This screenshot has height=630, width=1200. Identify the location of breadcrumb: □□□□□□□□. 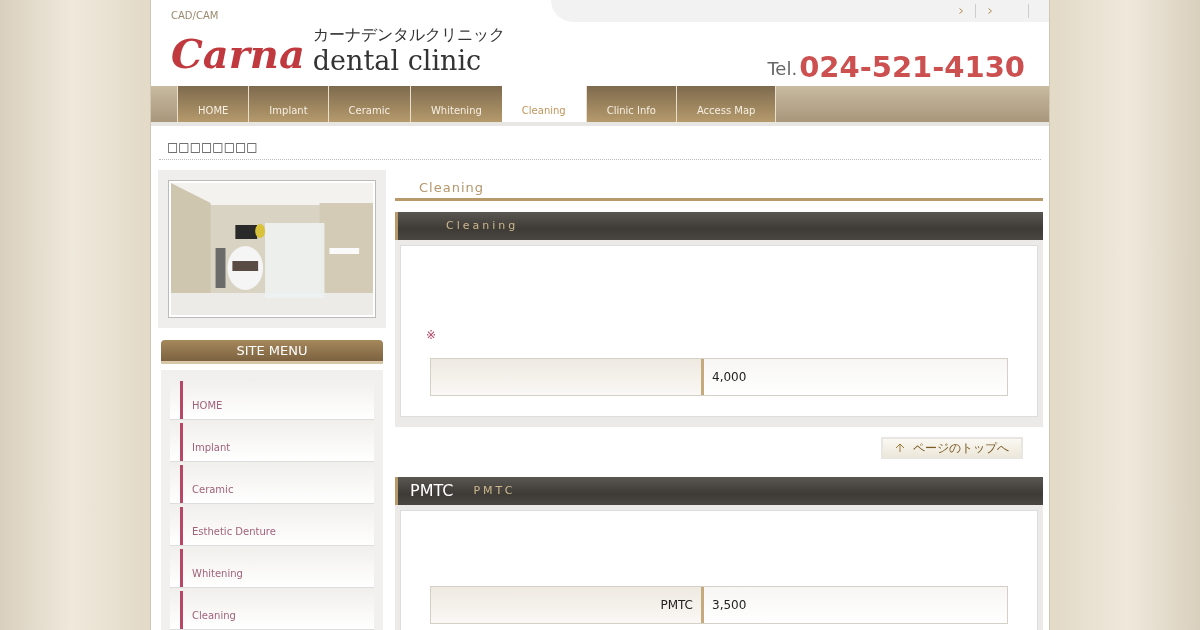
(212, 147).